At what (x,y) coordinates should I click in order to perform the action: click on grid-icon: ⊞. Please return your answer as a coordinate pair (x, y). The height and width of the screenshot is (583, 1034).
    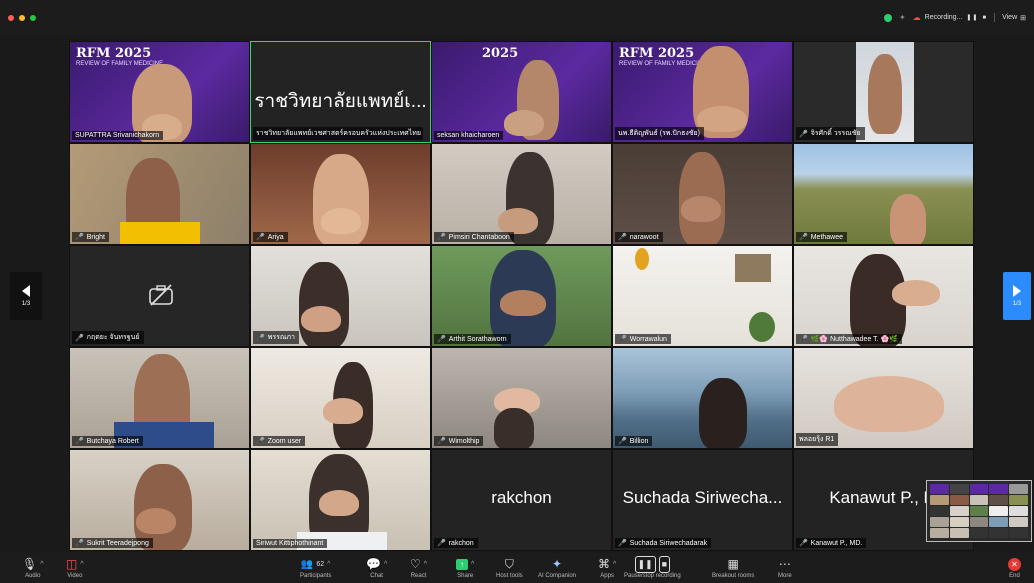
    Looking at the image, I should click on (1023, 18).